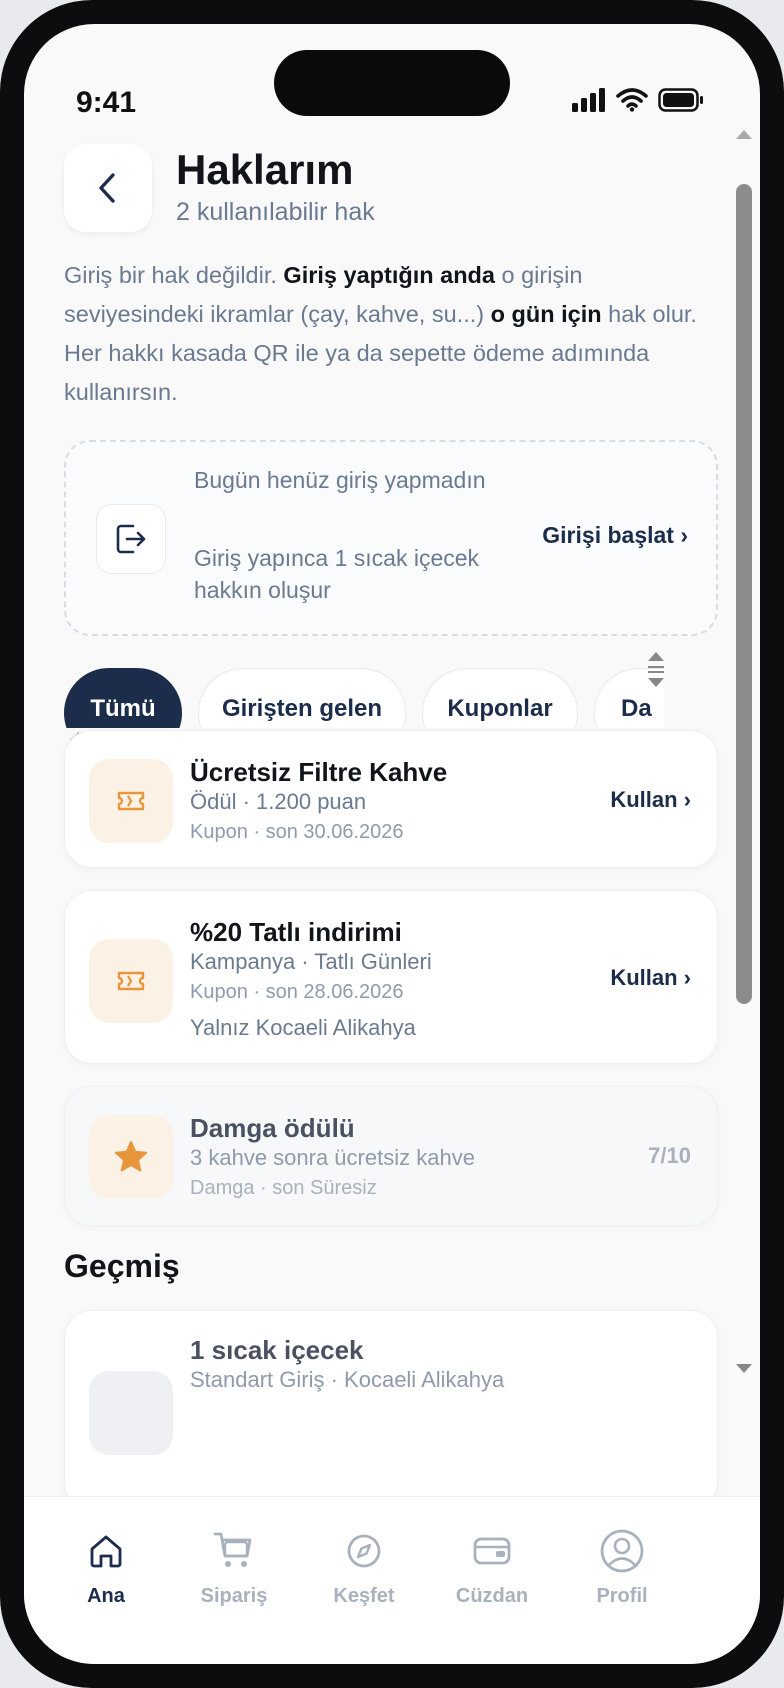 Image resolution: width=784 pixels, height=1688 pixels. Describe the element at coordinates (347, 1379) in the screenshot. I see `history-item-subtitle: Standart Giriş · Kocaeli Alikahya` at that location.